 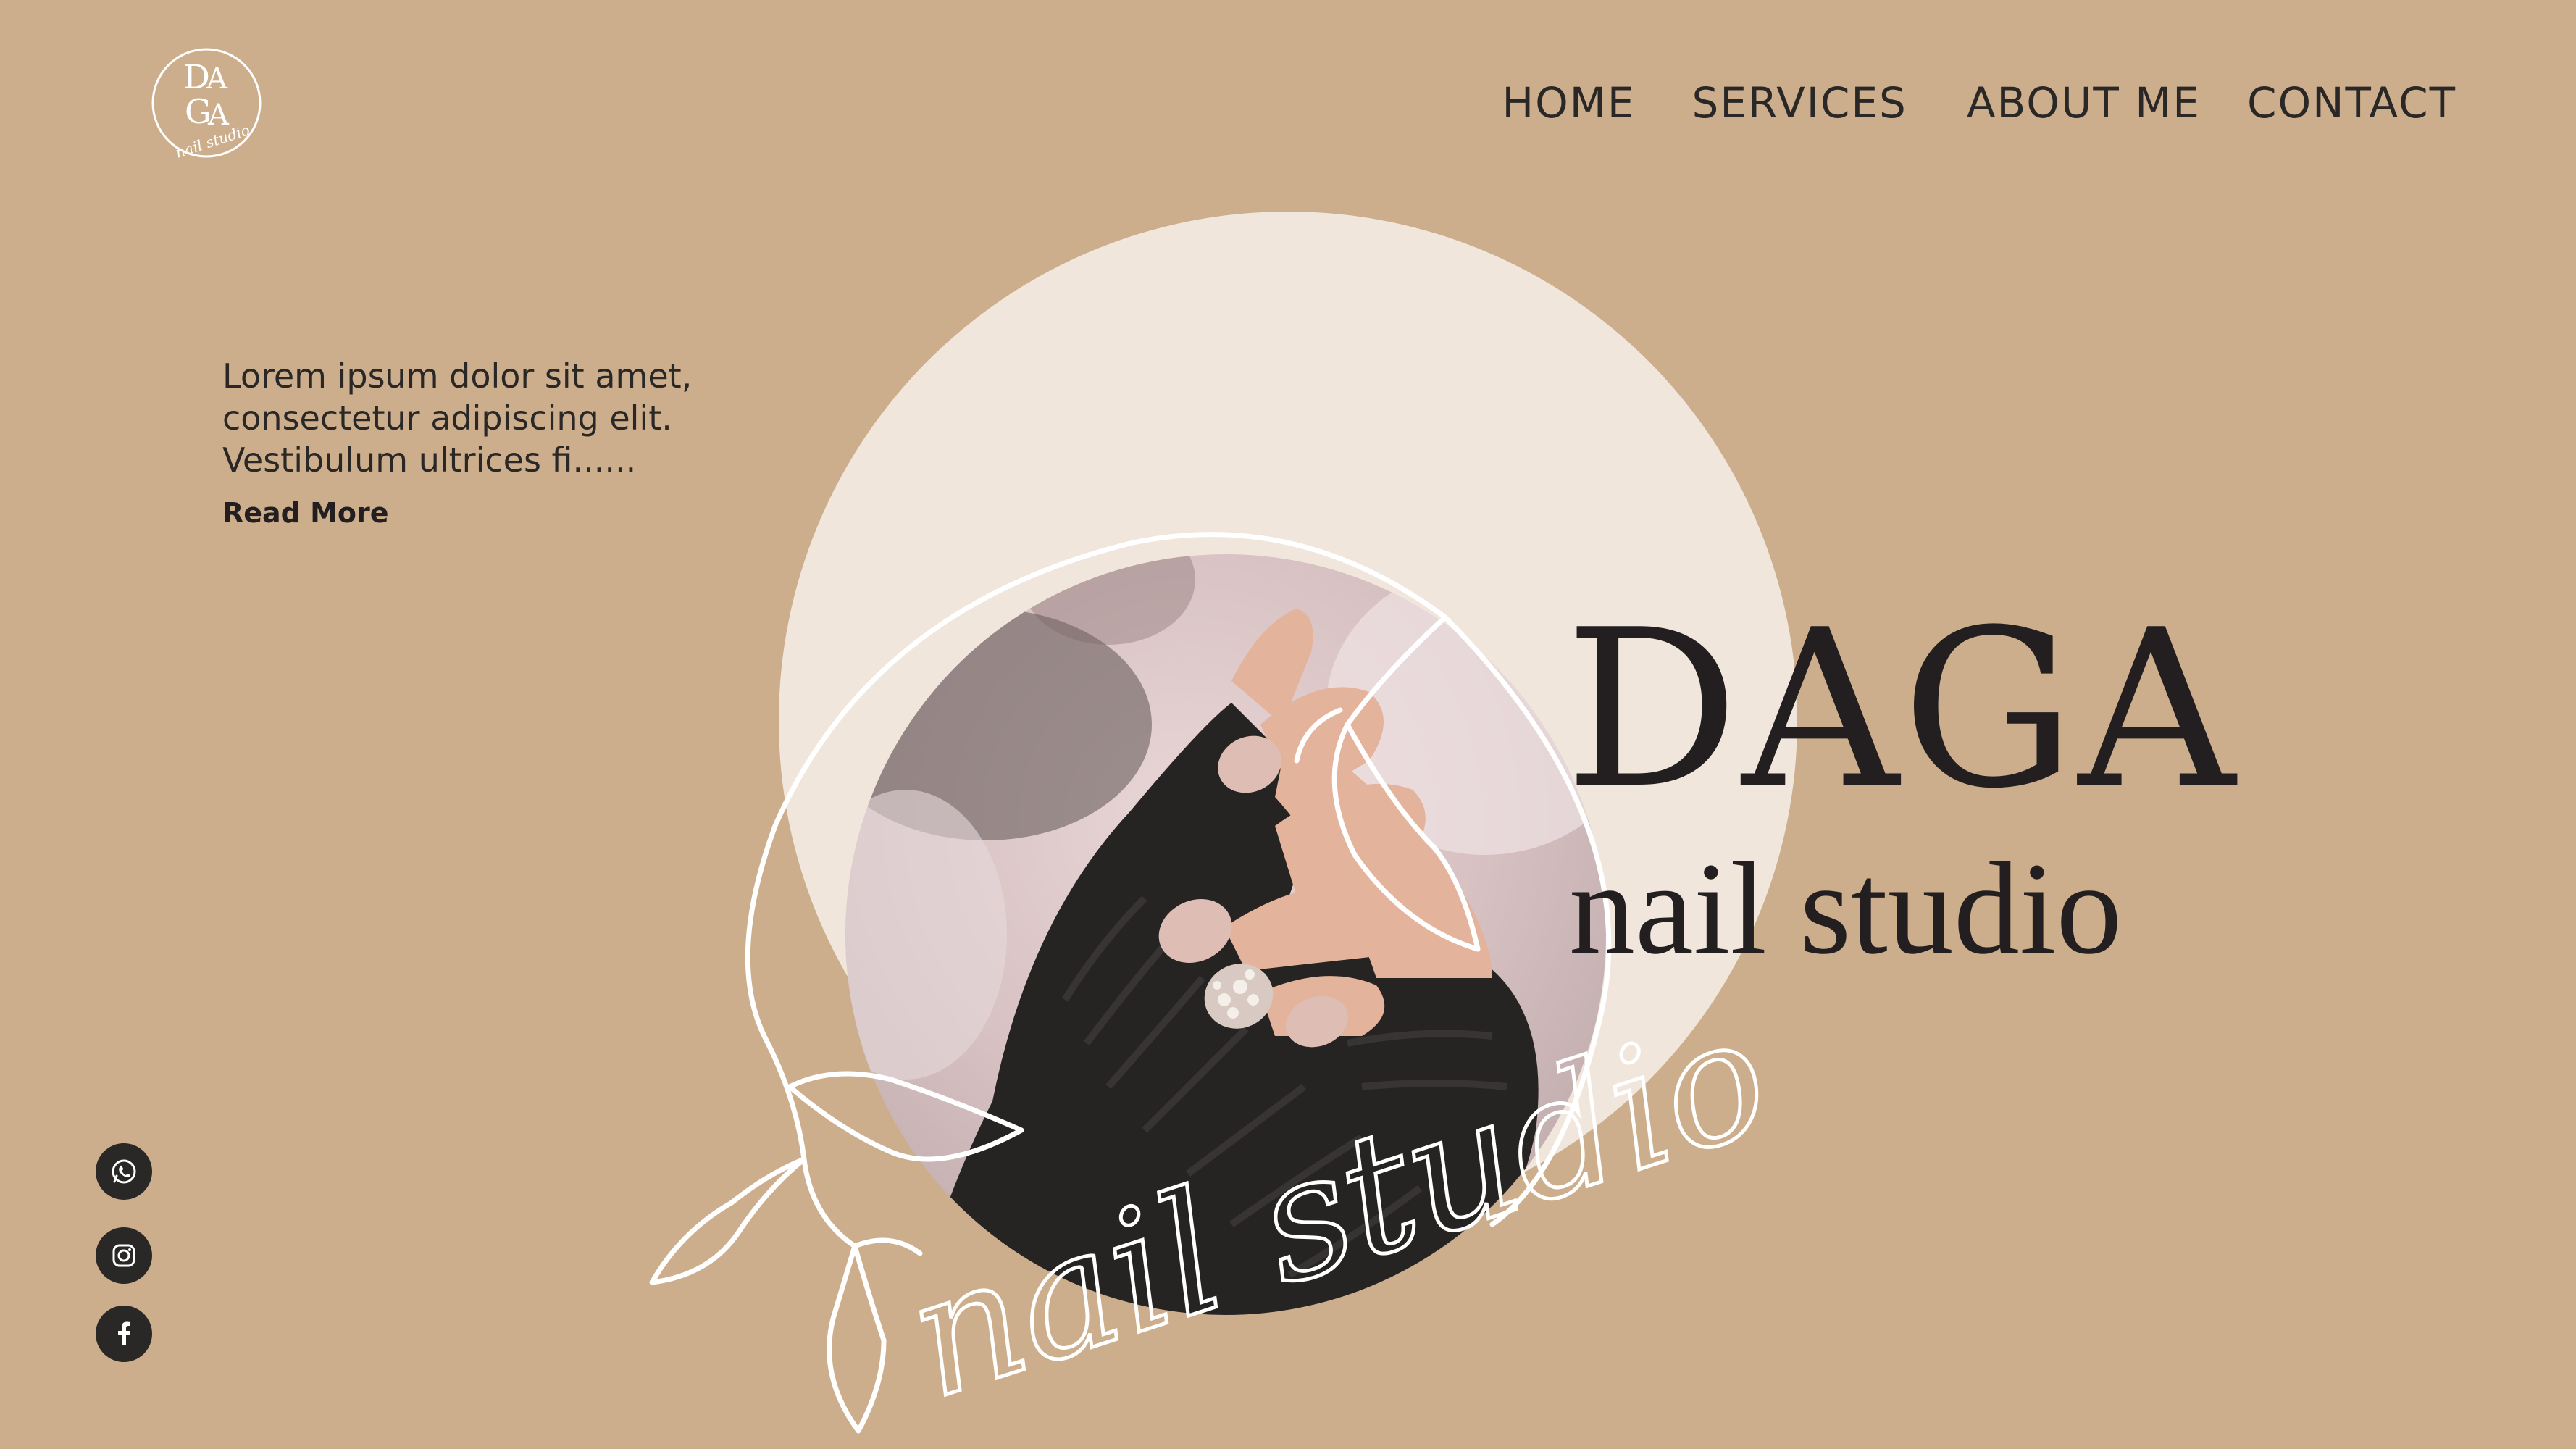 I want to click on brand-subtitle: nail studio, so click(x=1846, y=909).